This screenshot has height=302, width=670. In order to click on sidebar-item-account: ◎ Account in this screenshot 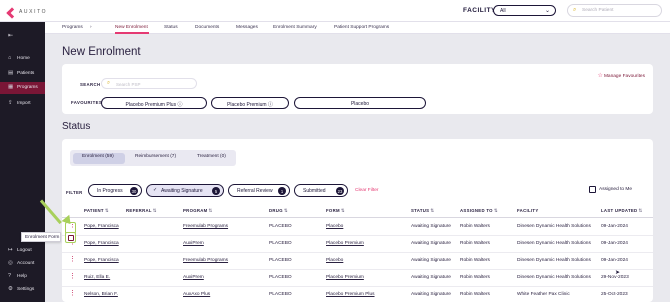, I will do `click(22, 264)`.